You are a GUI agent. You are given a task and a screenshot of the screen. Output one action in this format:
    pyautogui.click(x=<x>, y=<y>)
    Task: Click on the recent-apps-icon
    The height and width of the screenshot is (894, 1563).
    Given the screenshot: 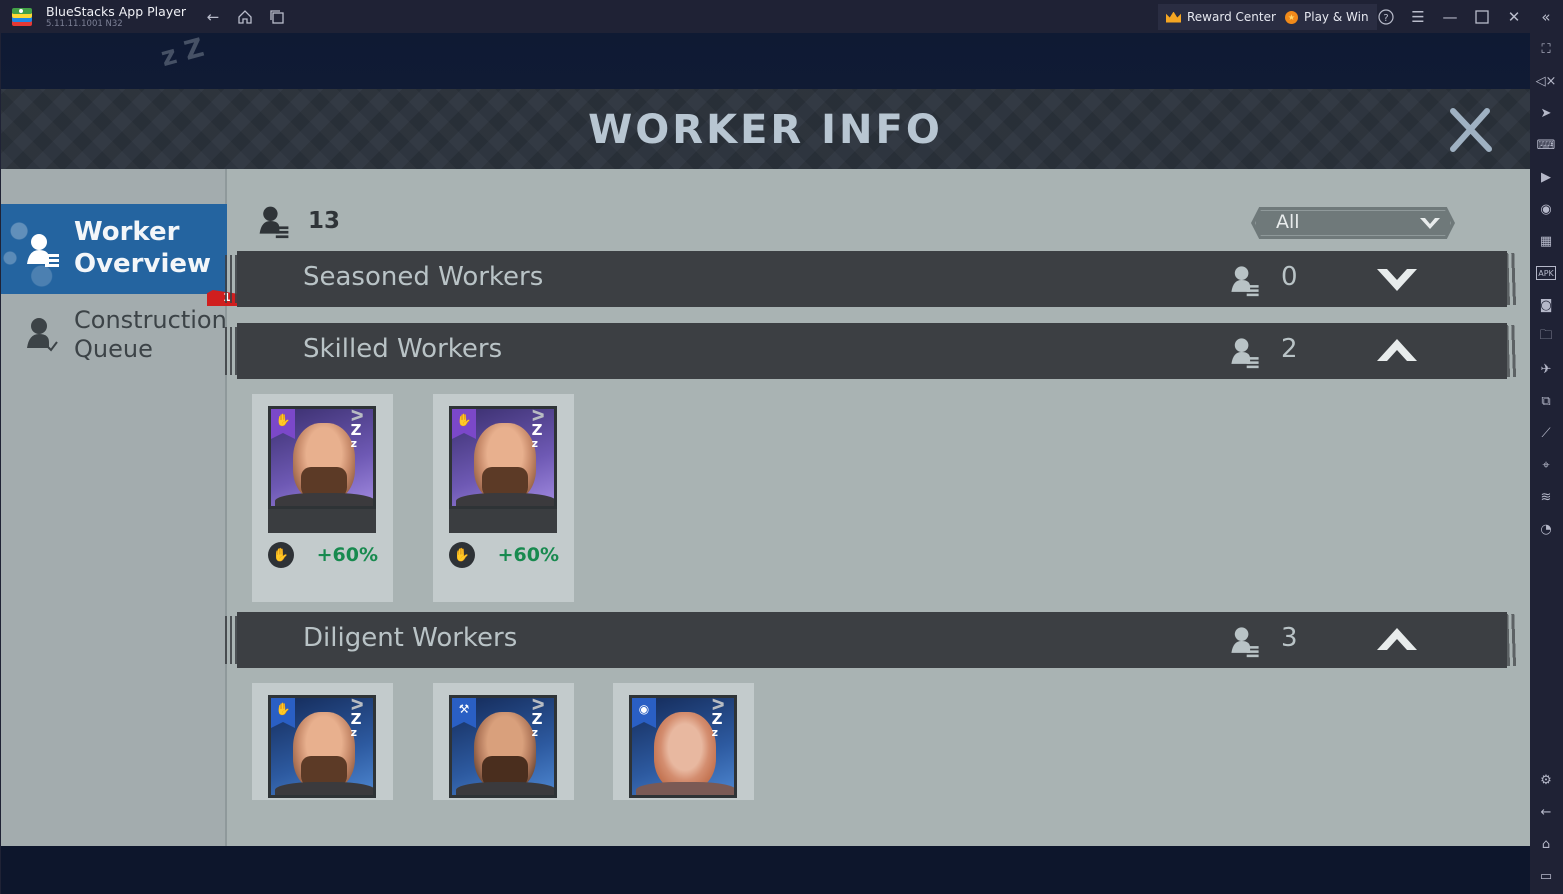 What is the action you would take?
    pyautogui.click(x=277, y=17)
    